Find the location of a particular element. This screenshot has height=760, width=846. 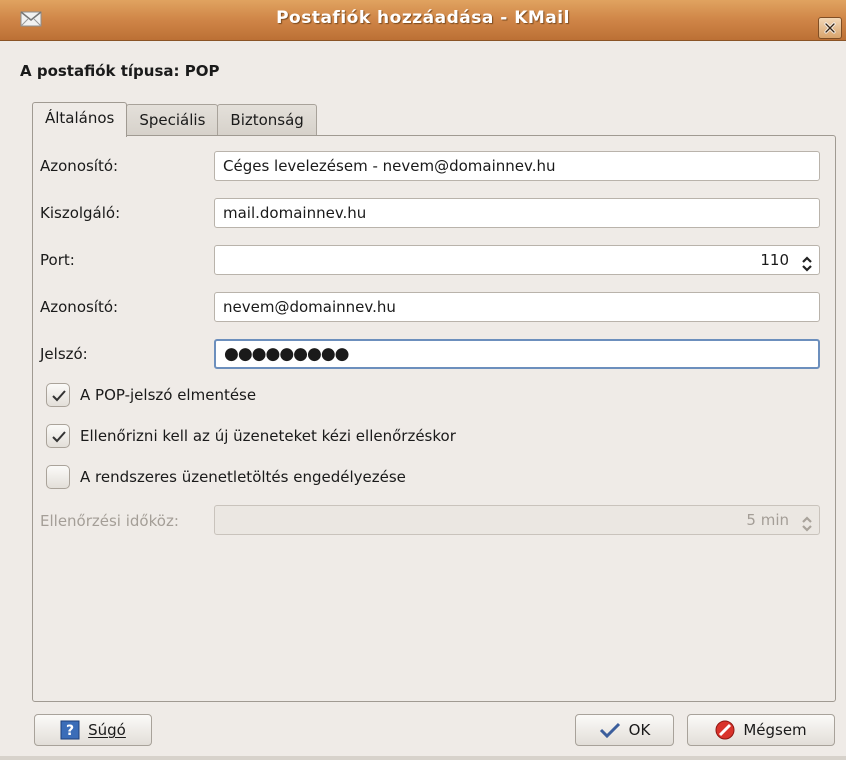

window-titlebar: Postafiók hozzáadása - KMail is located at coordinates (423, 20).